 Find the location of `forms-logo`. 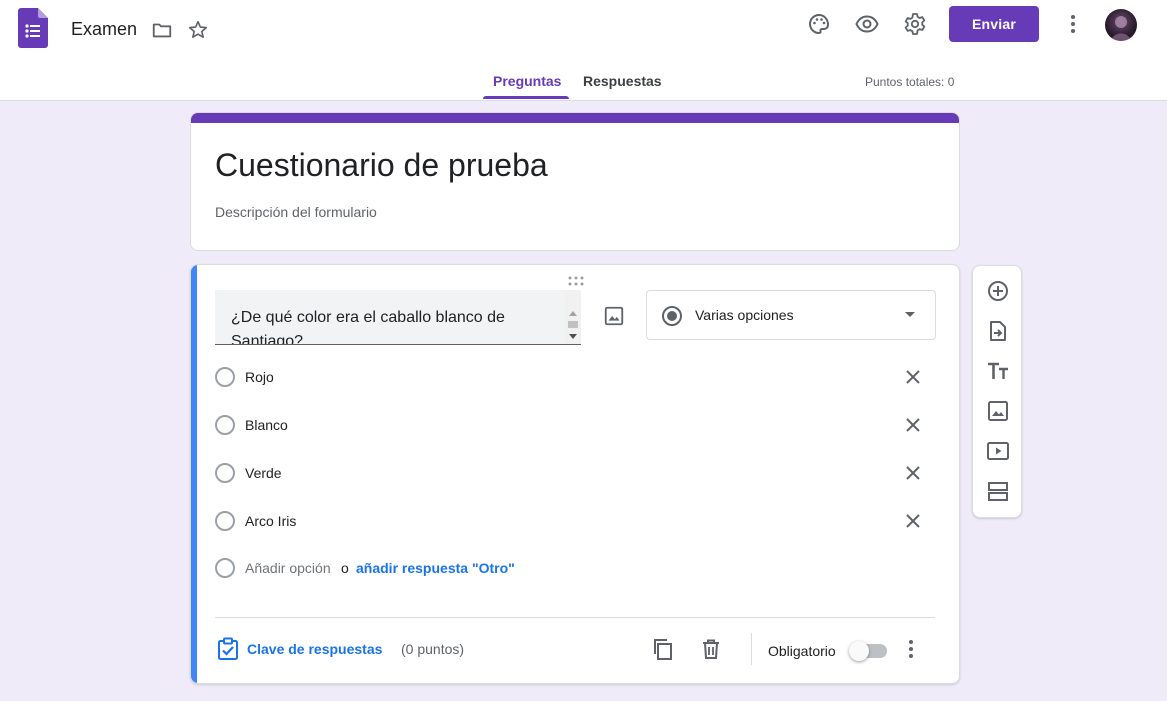

forms-logo is located at coordinates (33, 28).